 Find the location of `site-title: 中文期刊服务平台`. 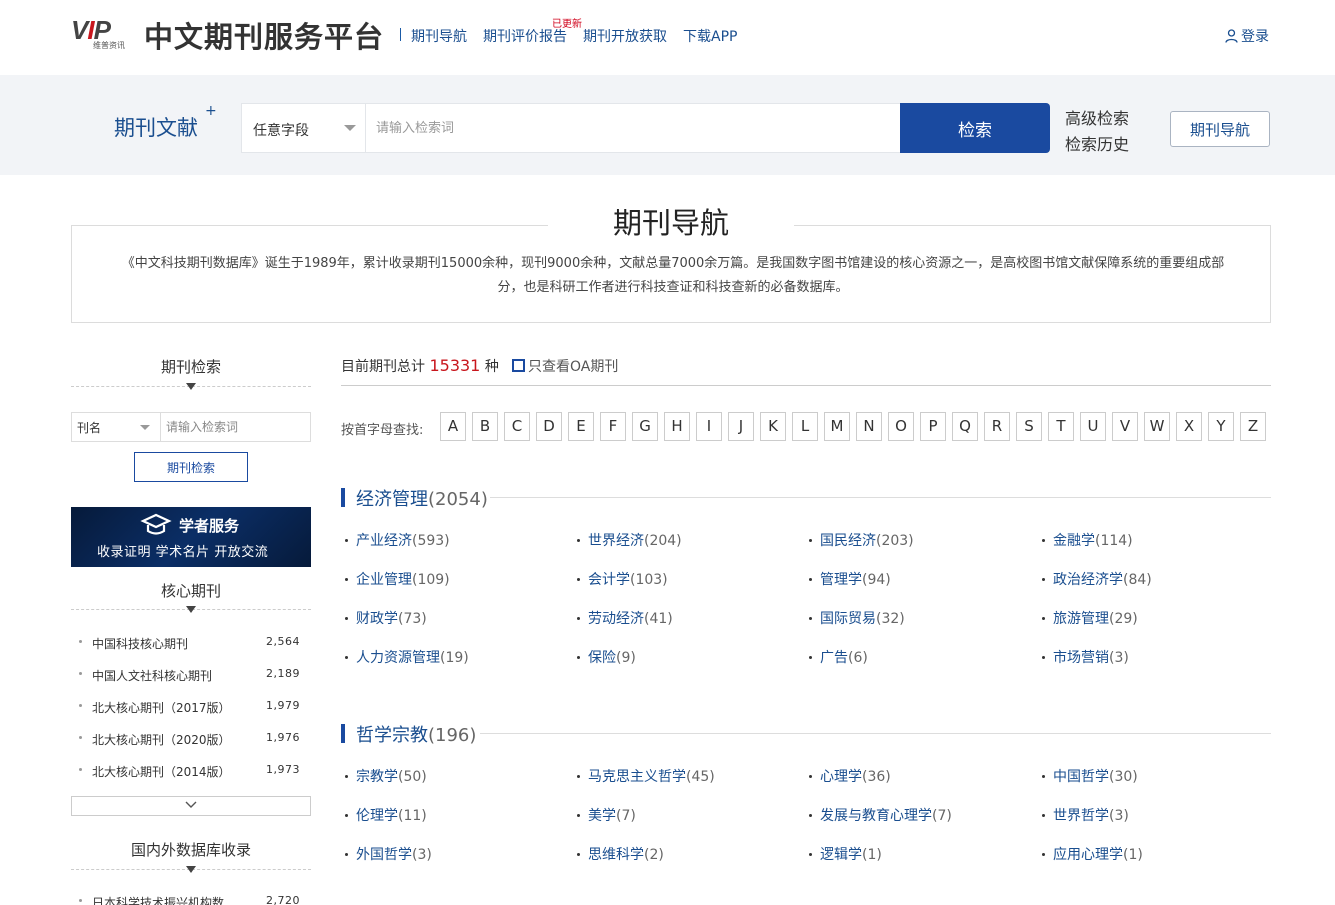

site-title: 中文期刊服务平台 is located at coordinates (264, 37).